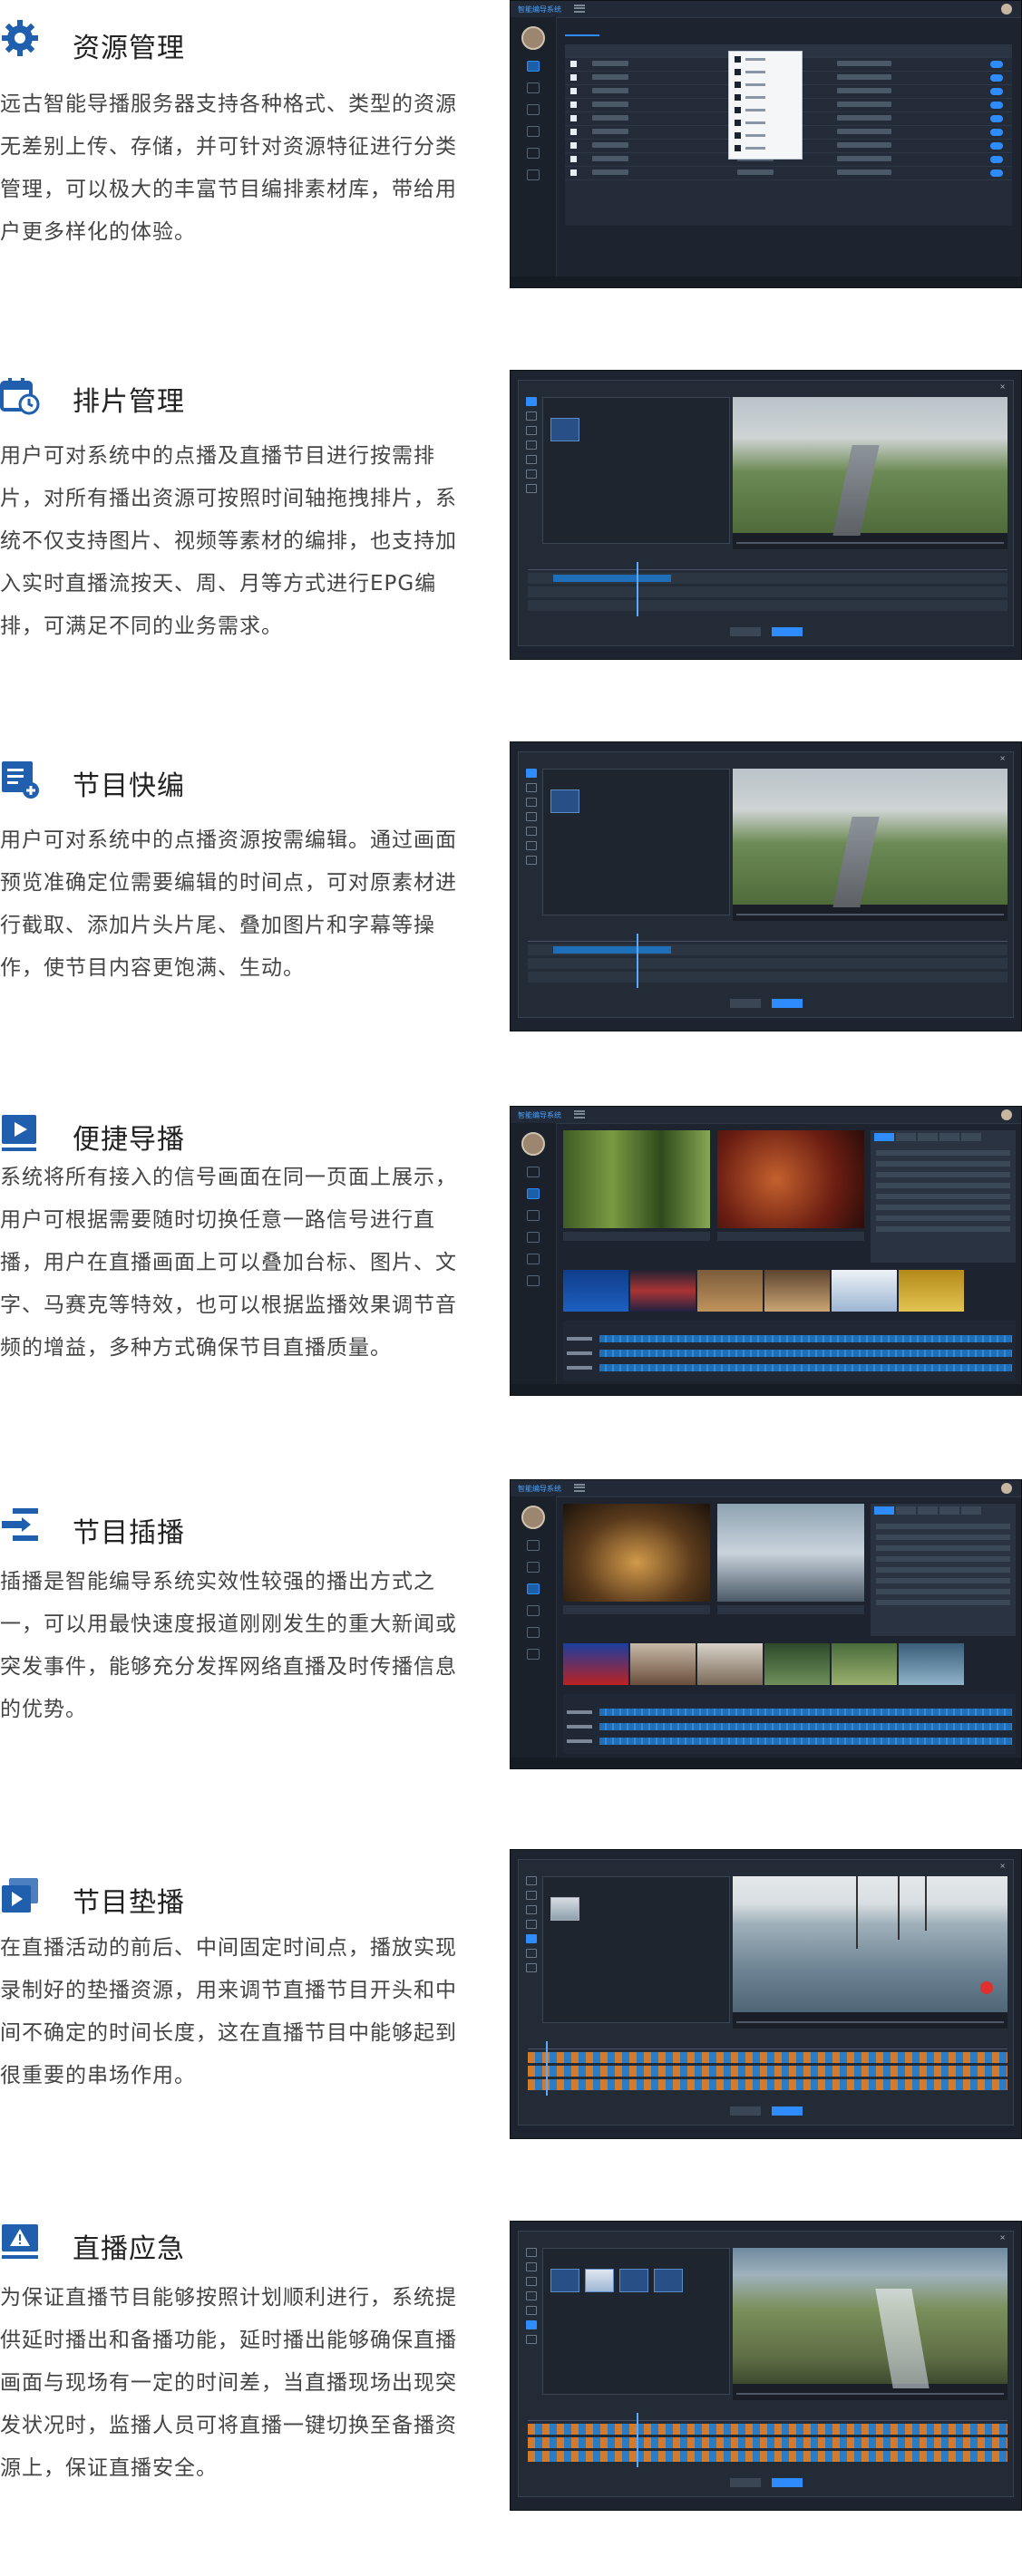 The width and height of the screenshot is (1022, 2576). What do you see at coordinates (20, 2241) in the screenshot?
I see `monitor-warning-icon` at bounding box center [20, 2241].